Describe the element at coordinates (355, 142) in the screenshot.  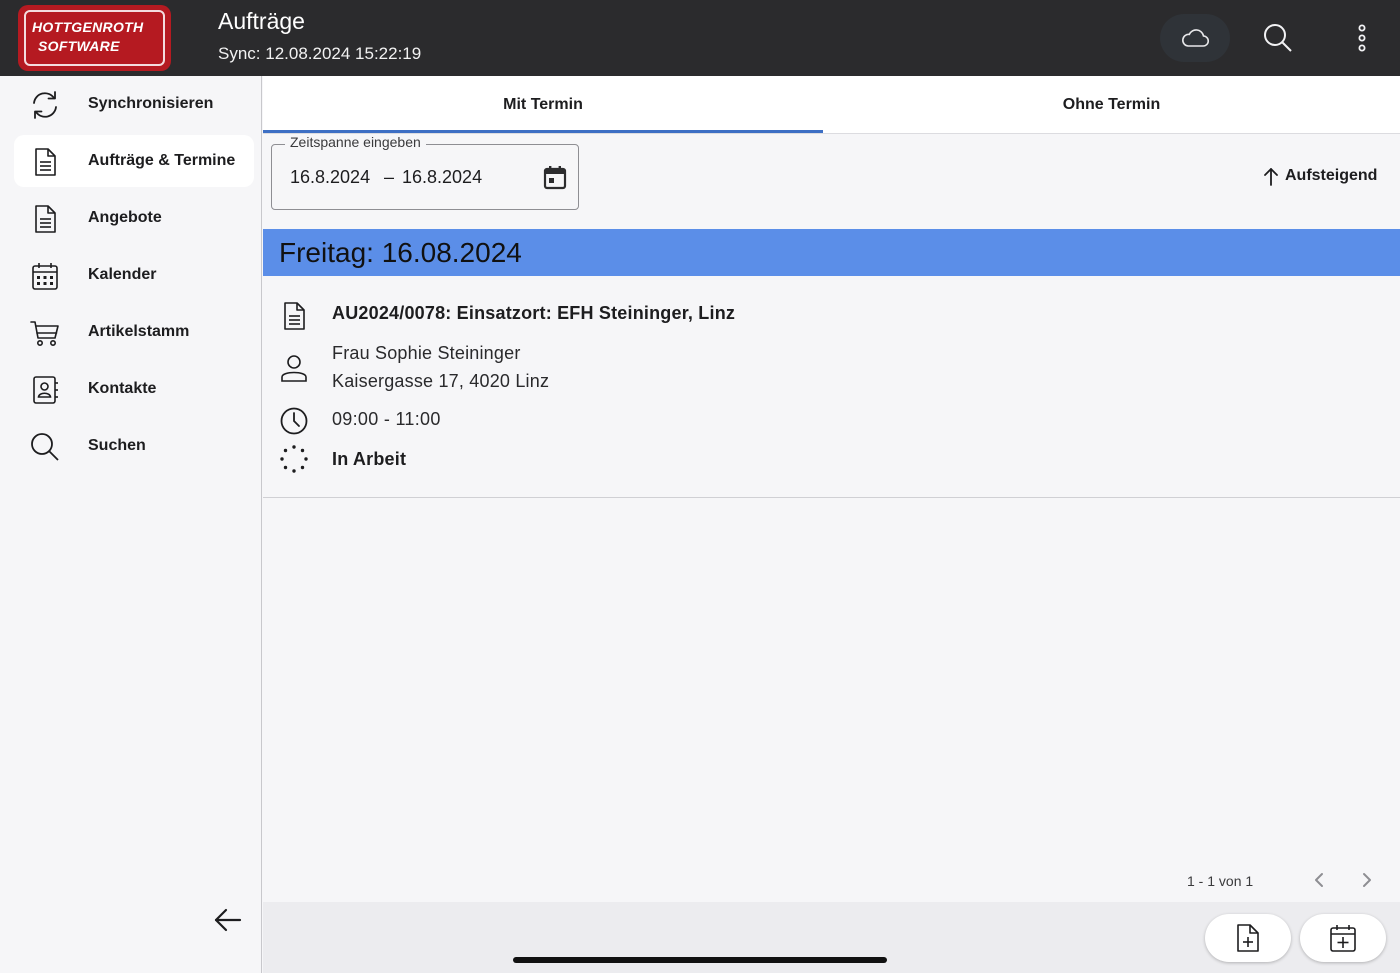
I see `date-range-label: Zeitspanne eingeben` at that location.